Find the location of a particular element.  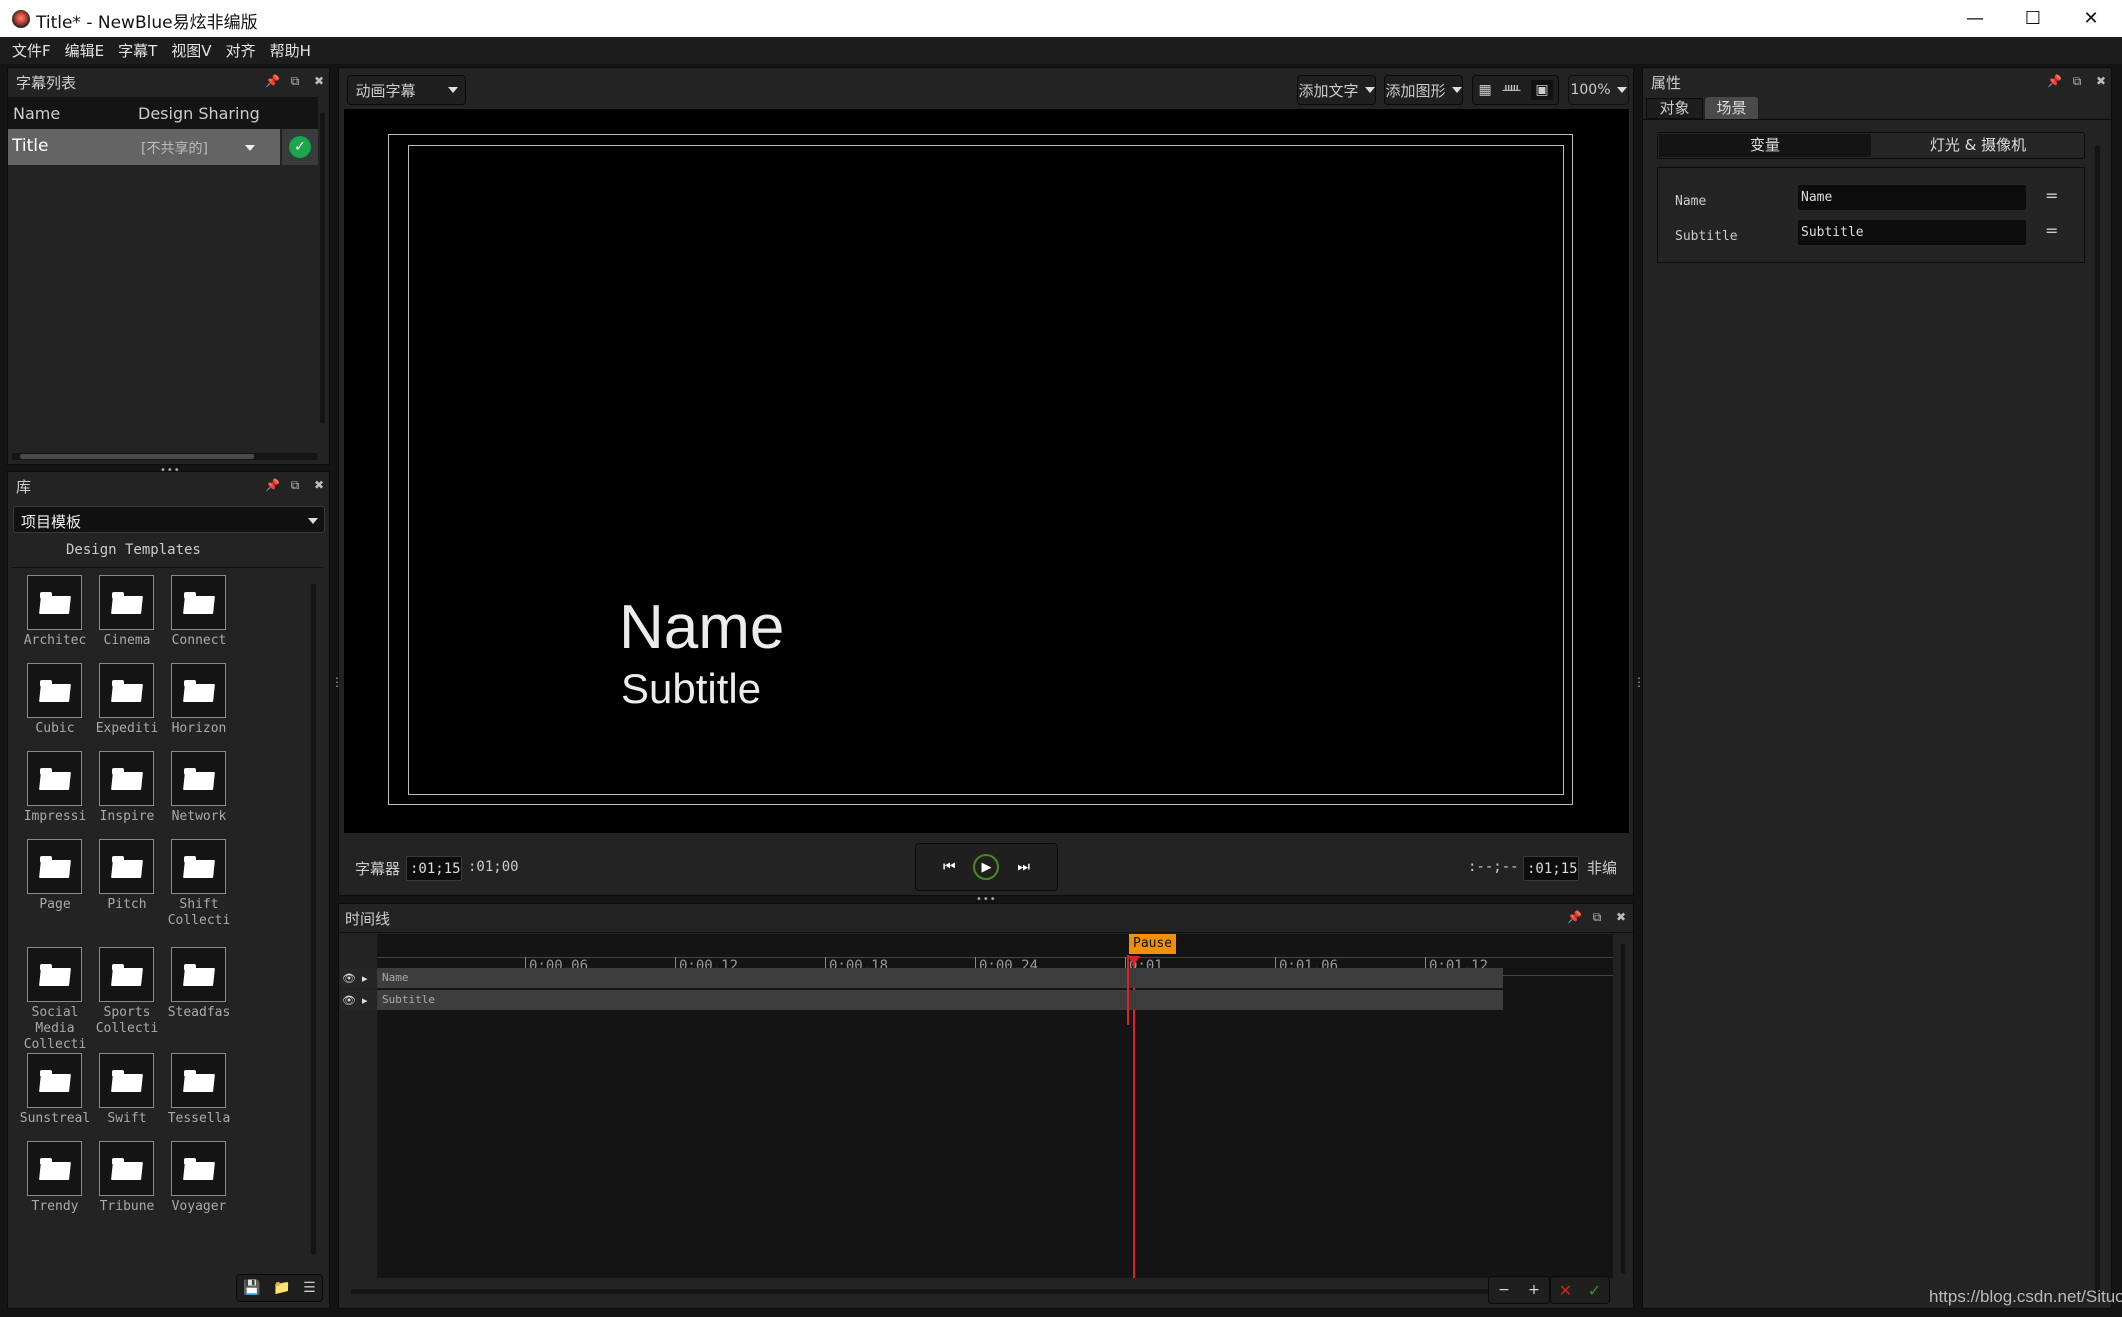

sharing-dropdown: [不共享的] is located at coordinates (174, 148).